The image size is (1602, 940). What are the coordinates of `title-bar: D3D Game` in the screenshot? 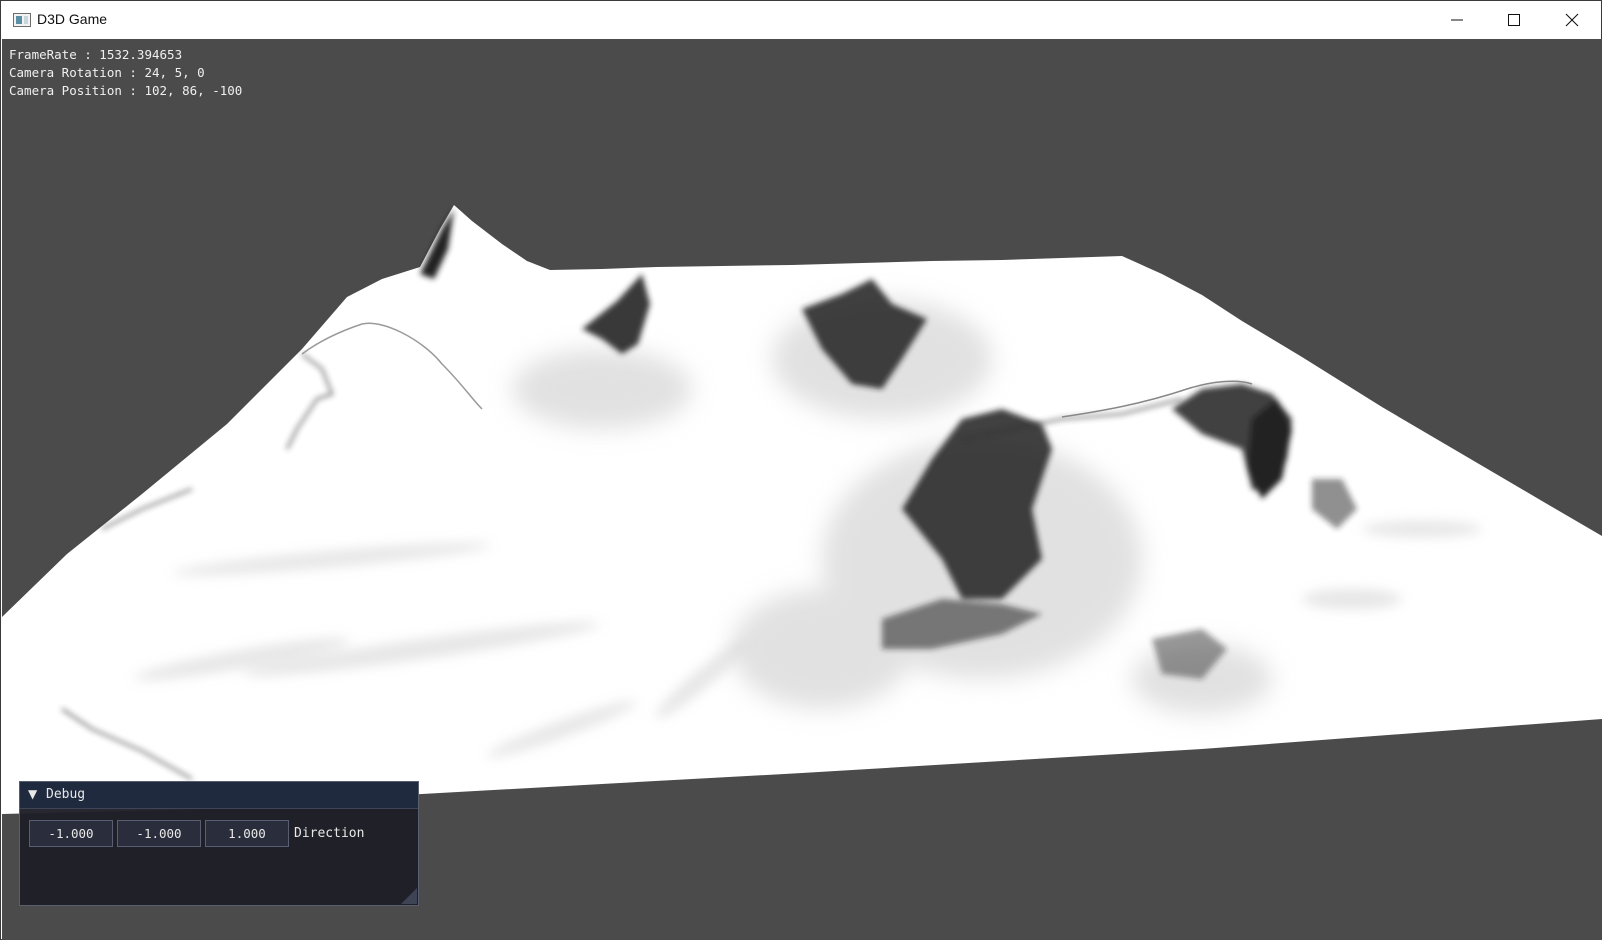 It's located at (801, 20).